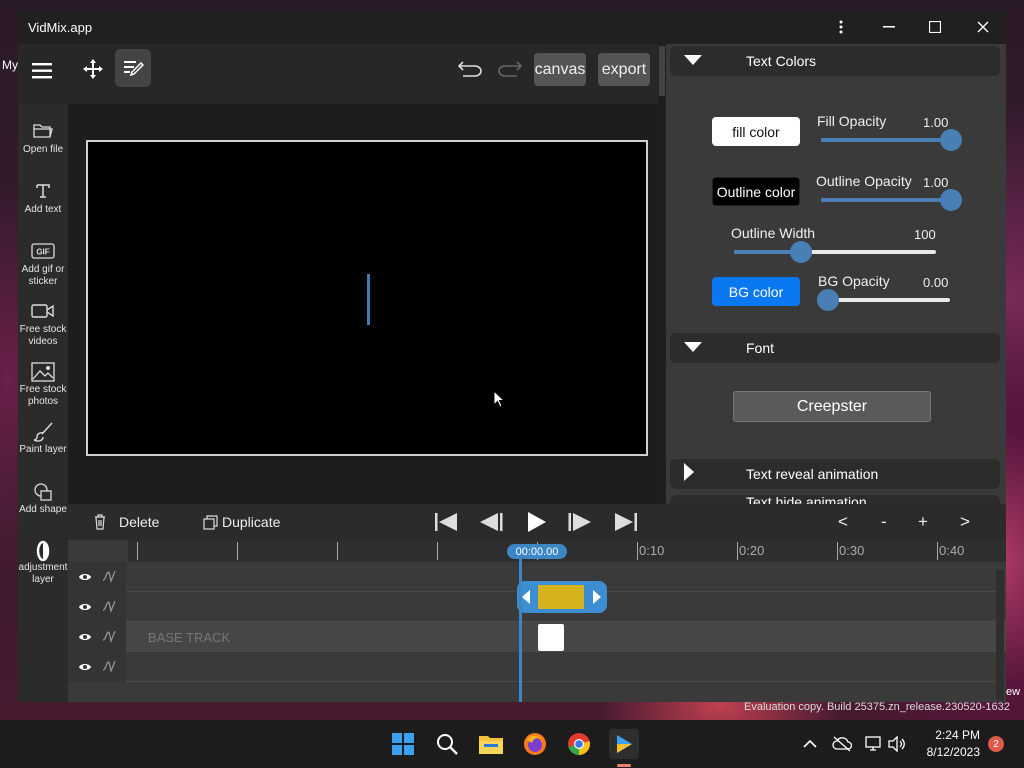  What do you see at coordinates (139, 522) in the screenshot?
I see `delete-button: Delete` at bounding box center [139, 522].